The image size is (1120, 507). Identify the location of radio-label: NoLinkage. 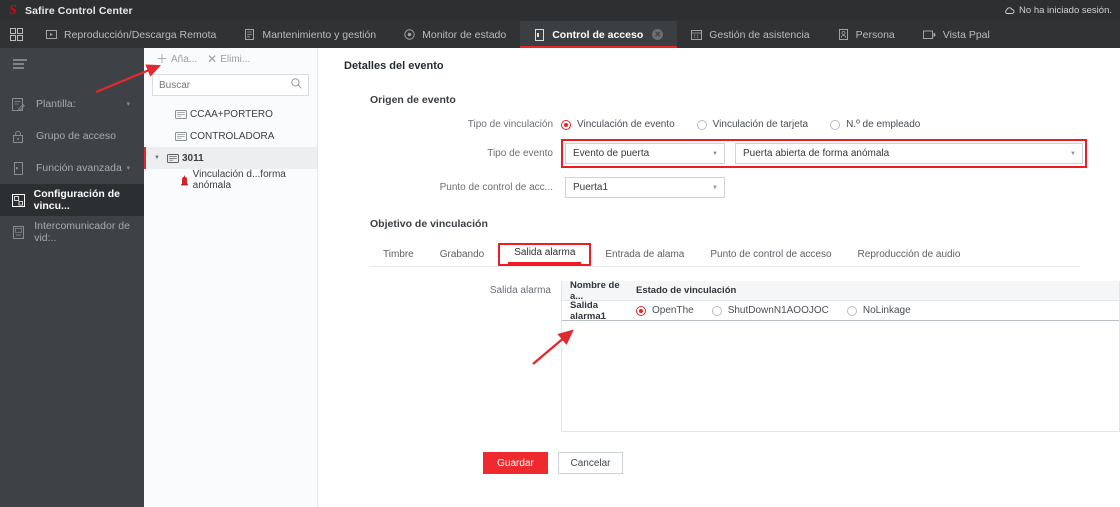
(886, 310).